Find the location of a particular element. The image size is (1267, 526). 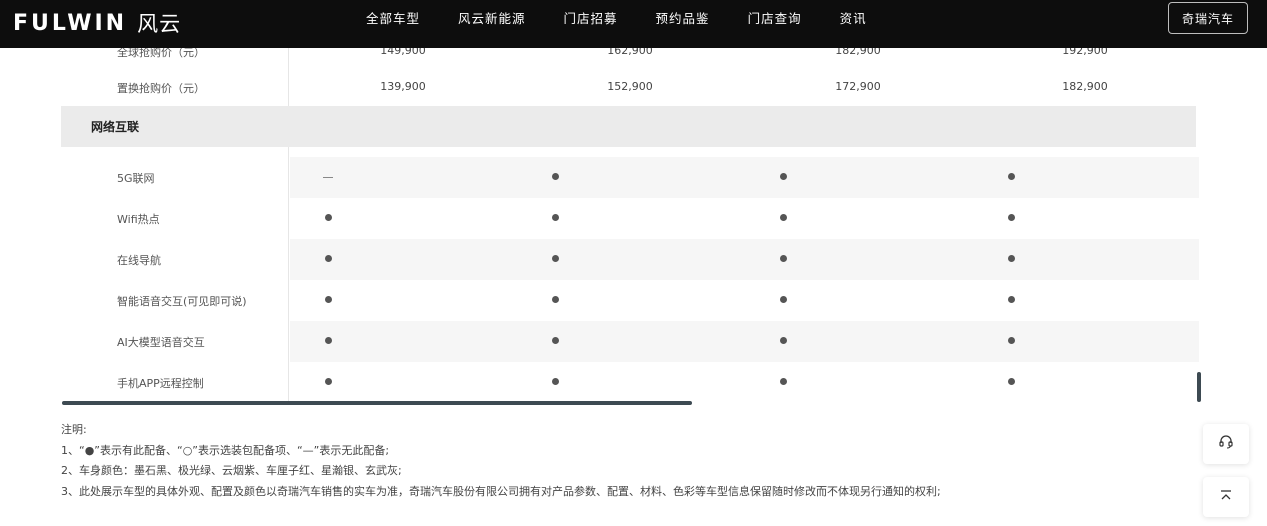

table-row: Wifi热点 is located at coordinates (630, 218).